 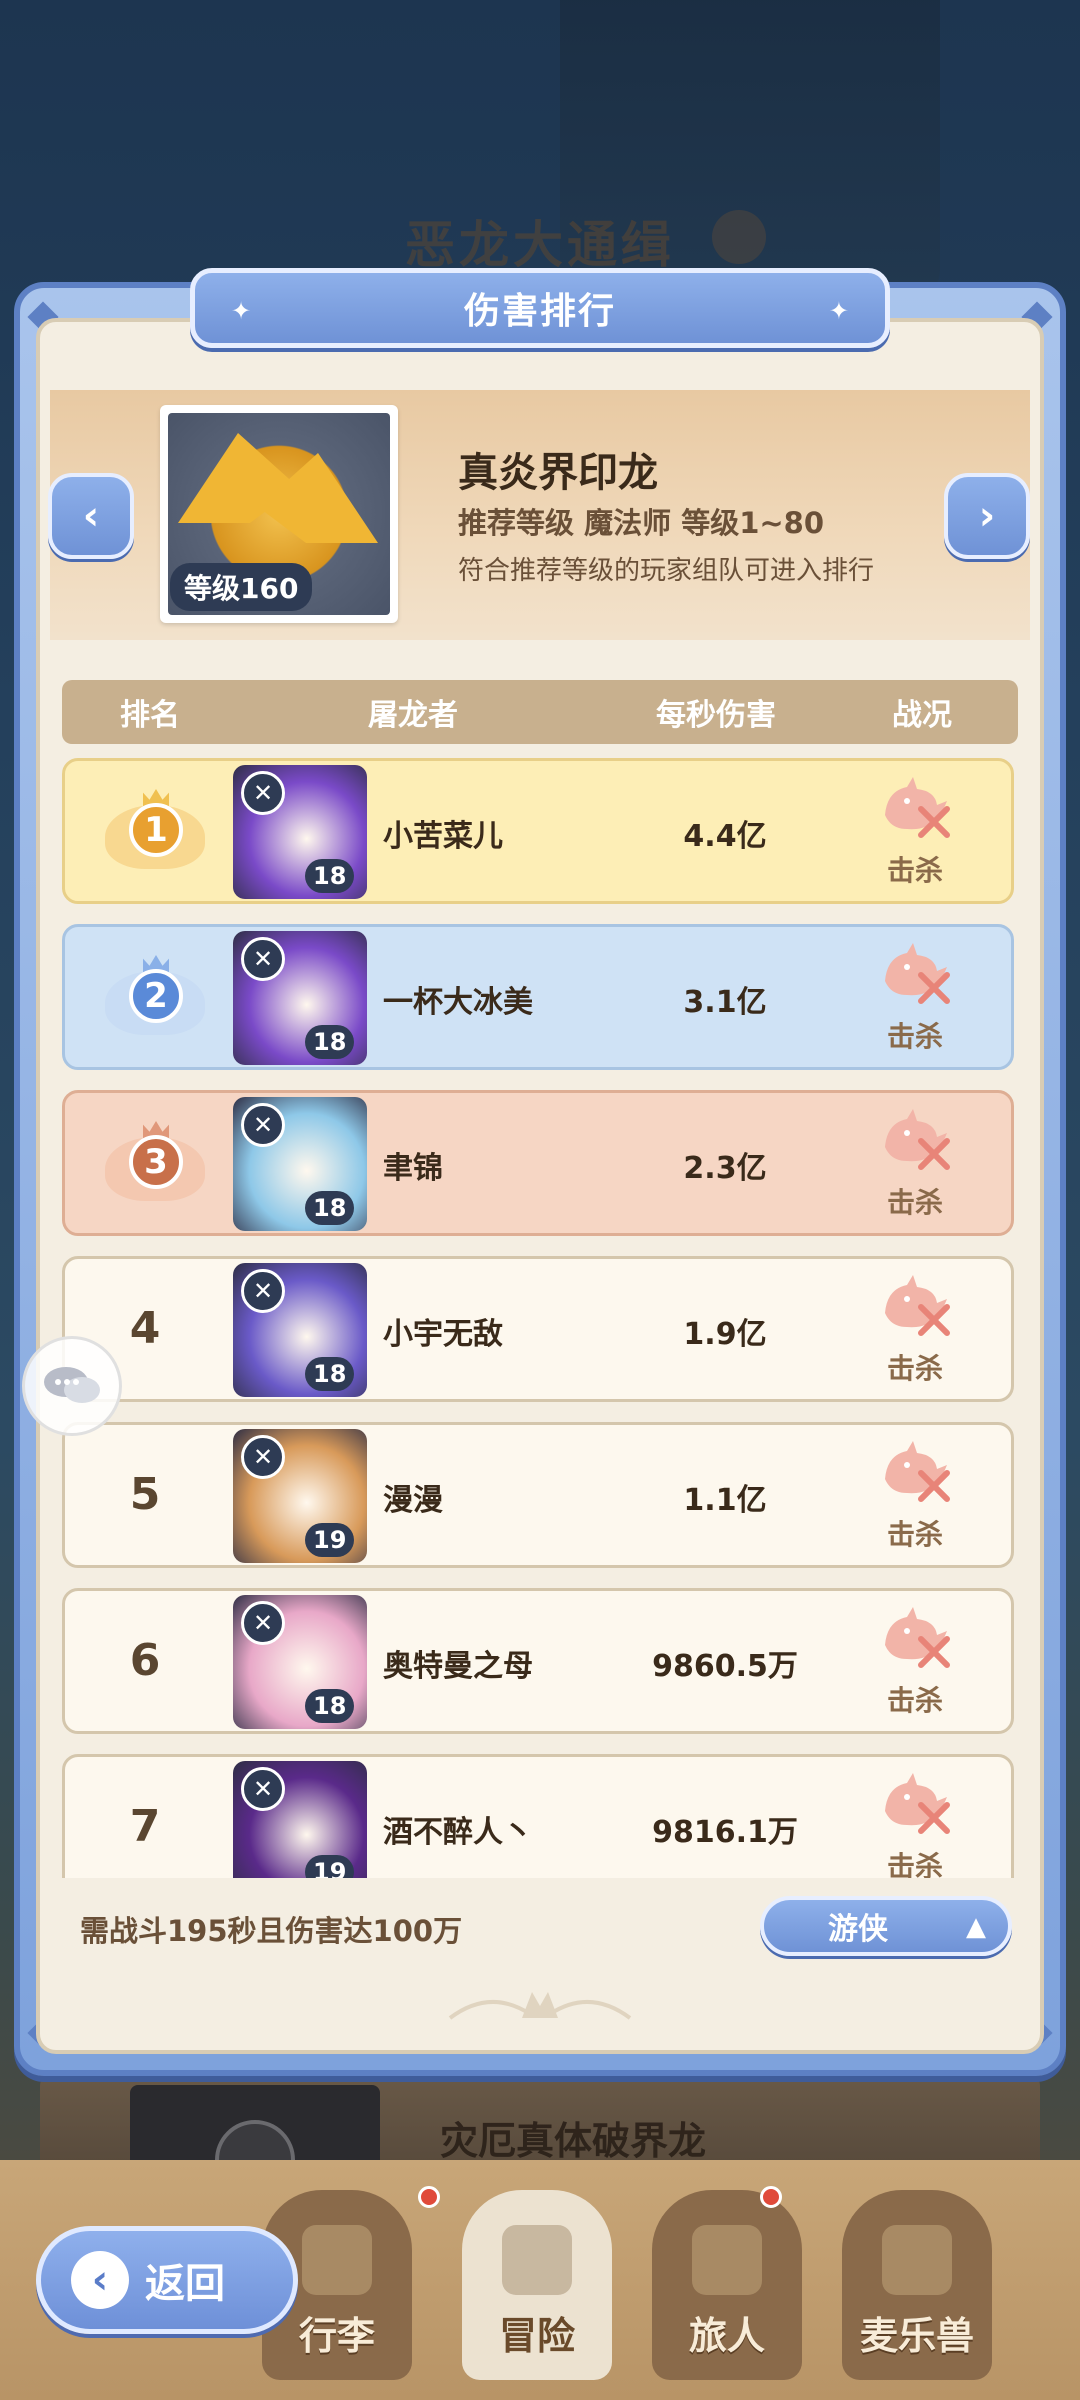 What do you see at coordinates (458, 1666) in the screenshot?
I see `player-name: 奥特曼之母` at bounding box center [458, 1666].